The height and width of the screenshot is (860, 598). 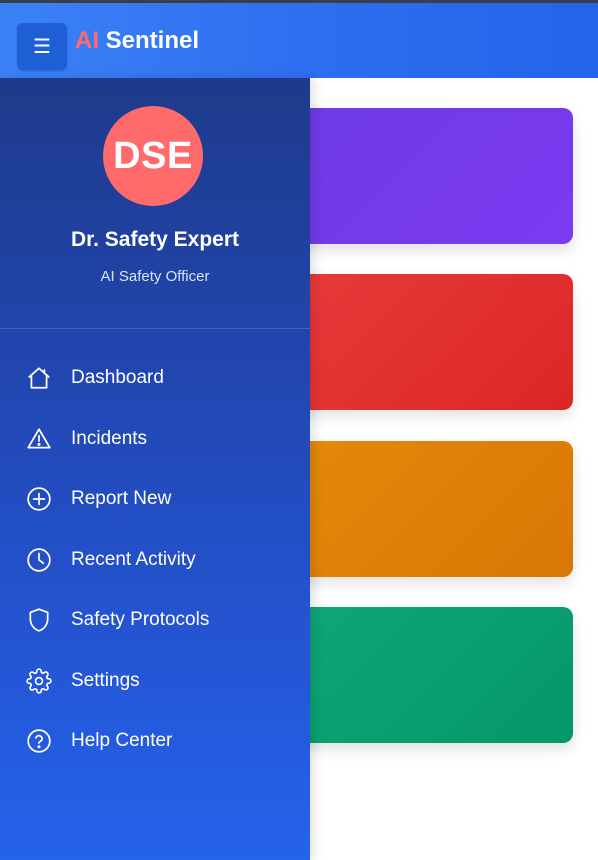 I want to click on sidebar-item-label: Settings, so click(x=105, y=680).